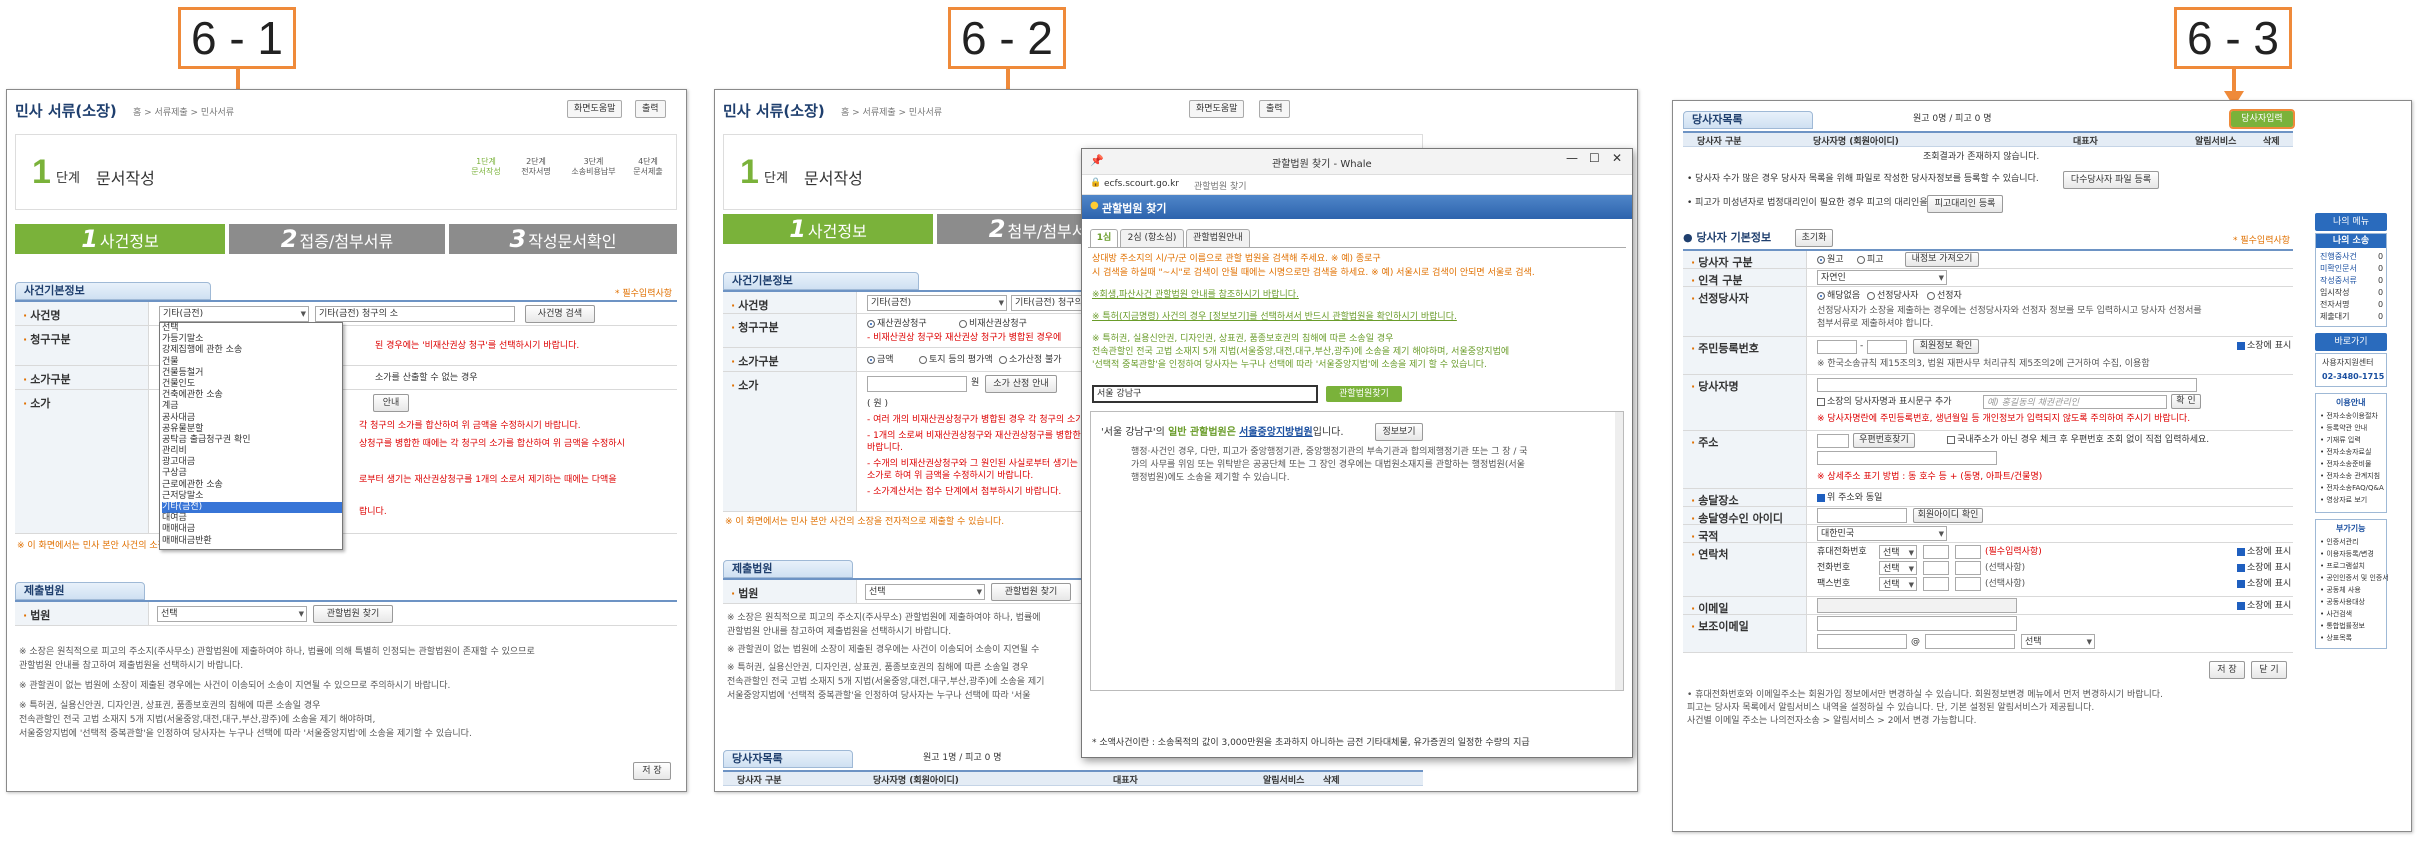 This screenshot has height=841, width=2419. What do you see at coordinates (252, 462) in the screenshot?
I see `dropdown-option: 광고대금` at bounding box center [252, 462].